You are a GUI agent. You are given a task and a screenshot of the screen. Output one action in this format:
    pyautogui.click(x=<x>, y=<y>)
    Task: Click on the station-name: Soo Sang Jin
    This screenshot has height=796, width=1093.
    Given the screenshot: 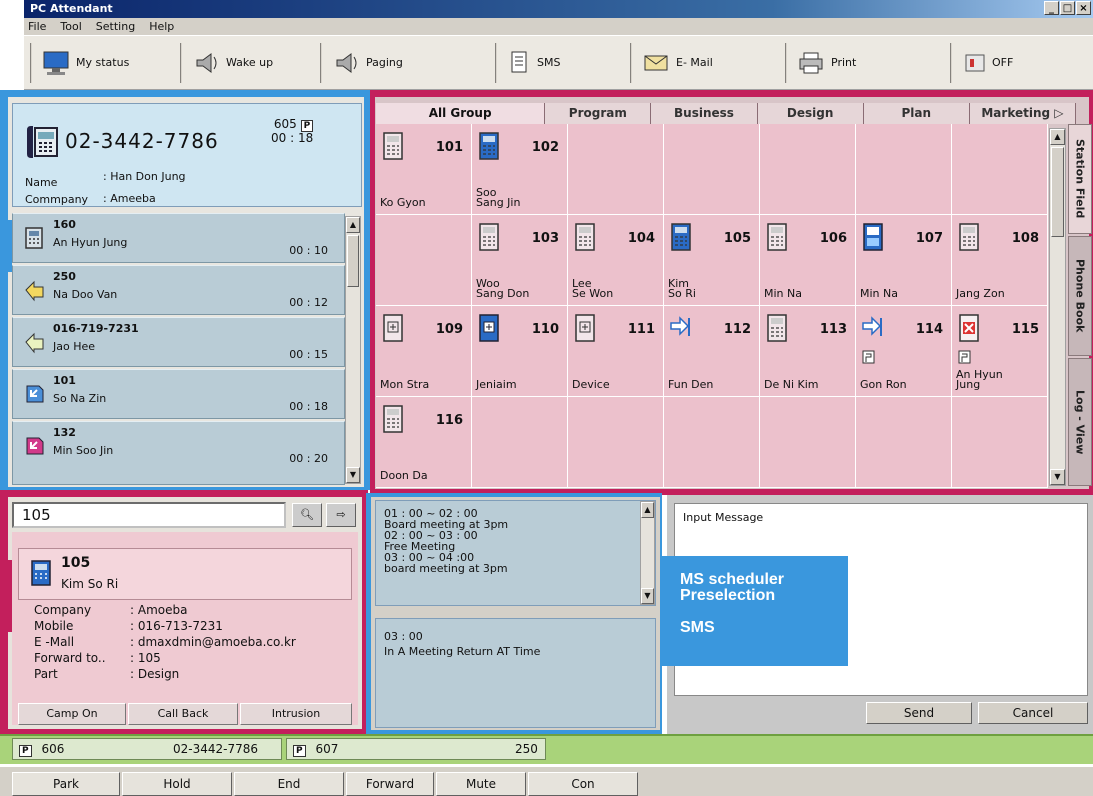 What is the action you would take?
    pyautogui.click(x=498, y=197)
    